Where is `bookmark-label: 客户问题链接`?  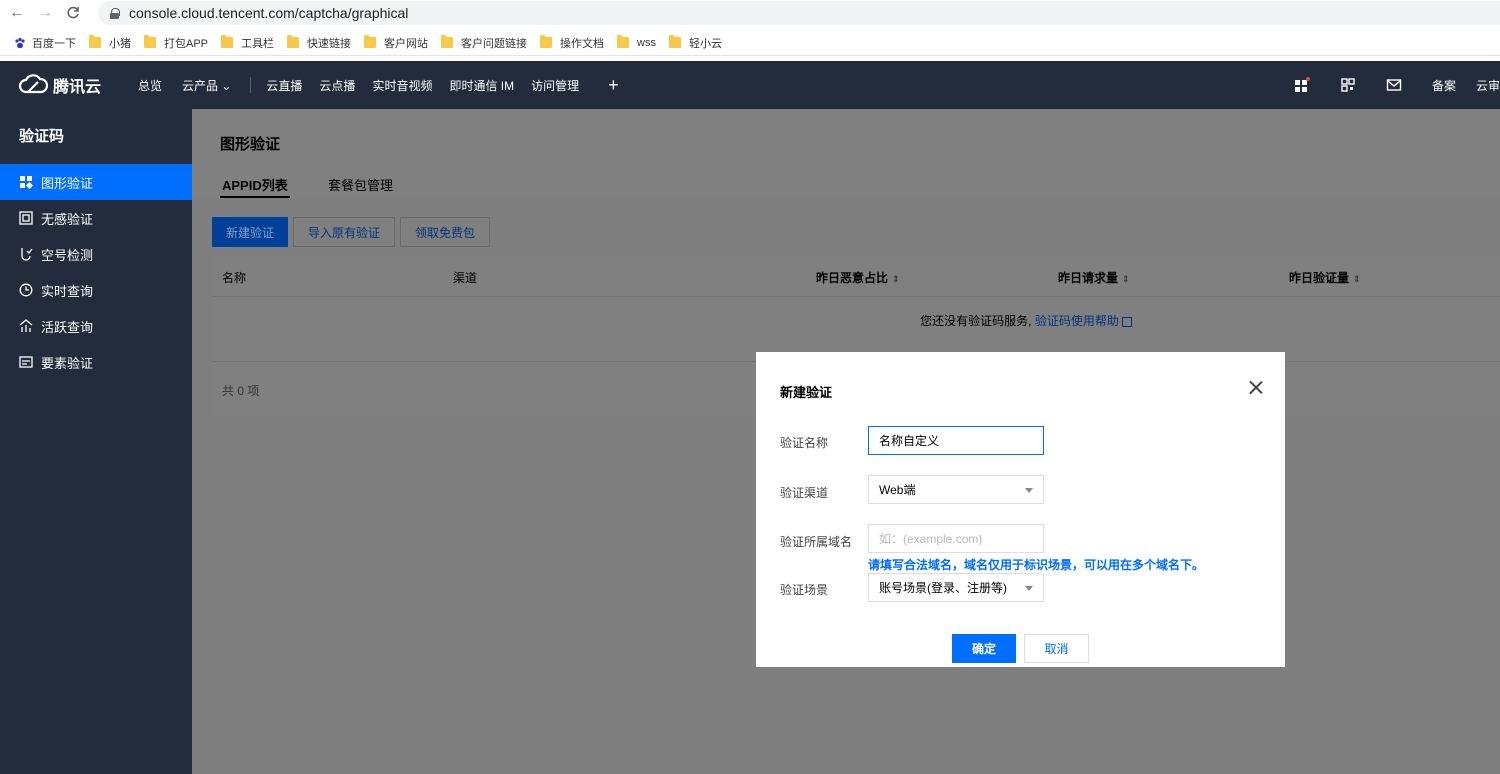
bookmark-label: 客户问题链接 is located at coordinates (494, 43).